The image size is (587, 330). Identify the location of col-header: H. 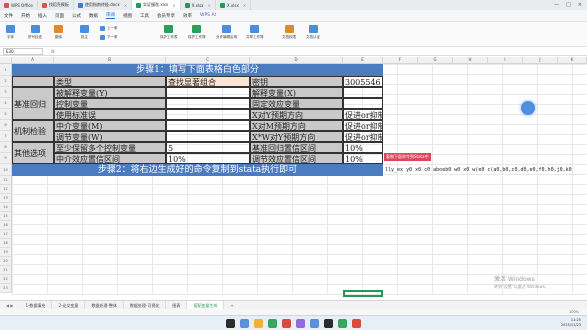
(470, 60).